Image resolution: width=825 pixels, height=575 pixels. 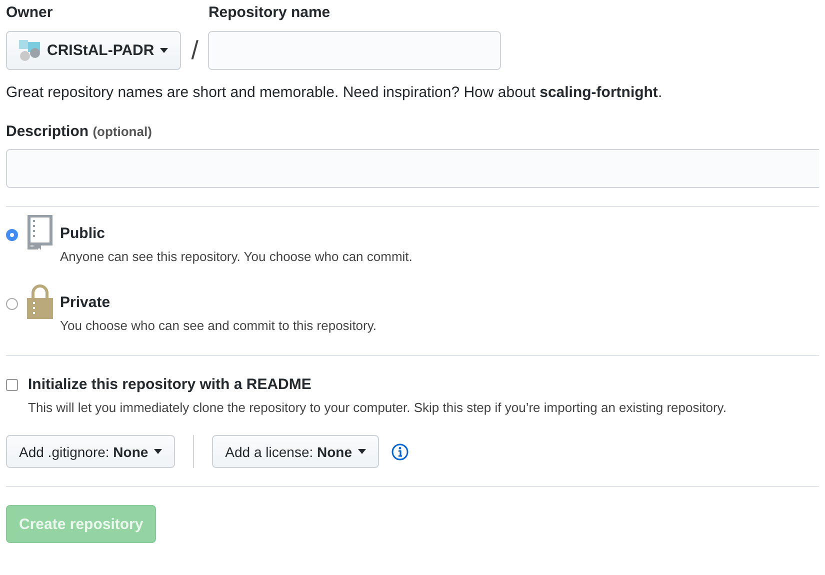 What do you see at coordinates (40, 302) in the screenshot?
I see `lock-icon` at bounding box center [40, 302].